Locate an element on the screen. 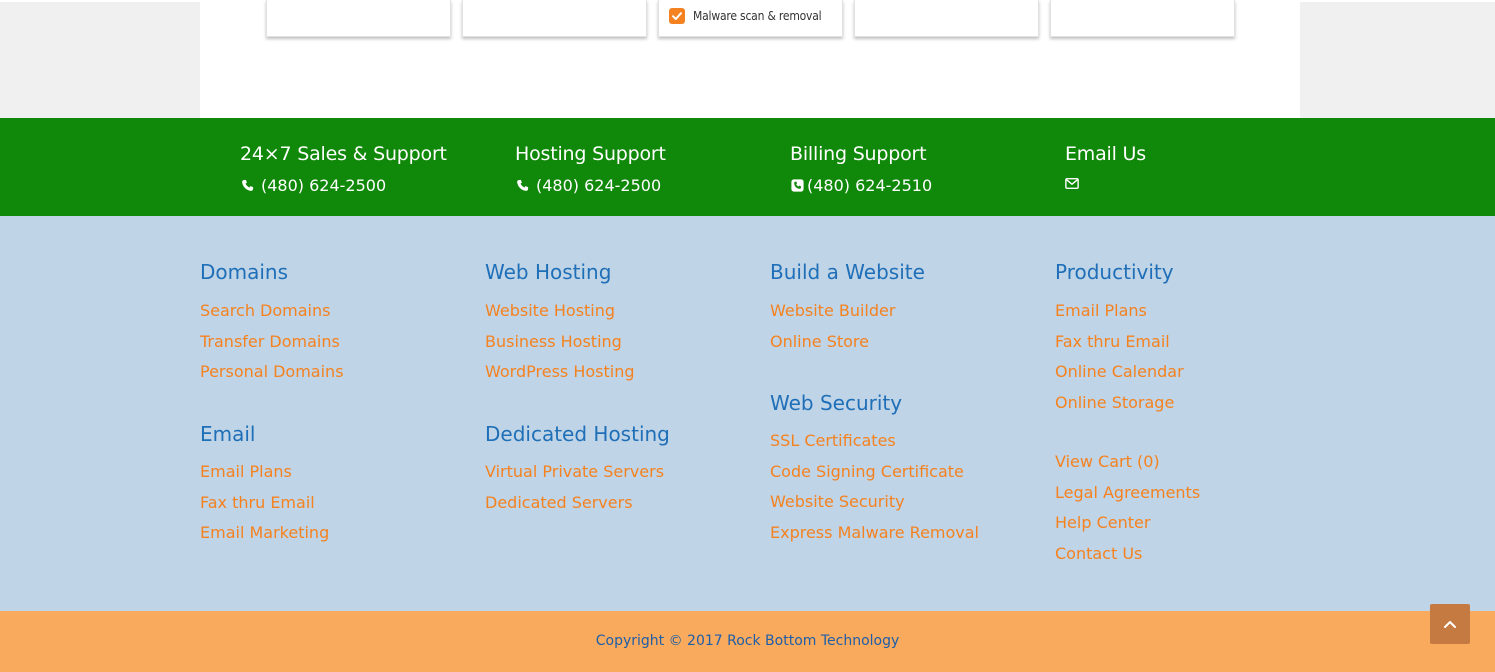 The image size is (1495, 672). email-link is located at coordinates (1105, 183).